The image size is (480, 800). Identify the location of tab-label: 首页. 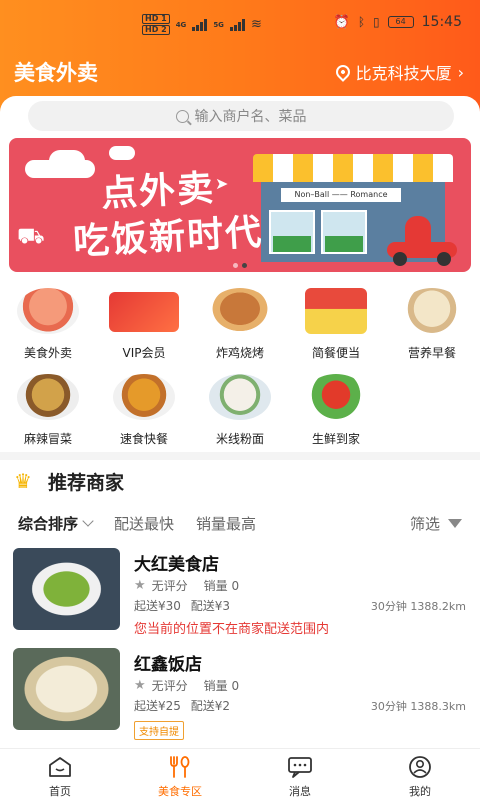
(60, 791).